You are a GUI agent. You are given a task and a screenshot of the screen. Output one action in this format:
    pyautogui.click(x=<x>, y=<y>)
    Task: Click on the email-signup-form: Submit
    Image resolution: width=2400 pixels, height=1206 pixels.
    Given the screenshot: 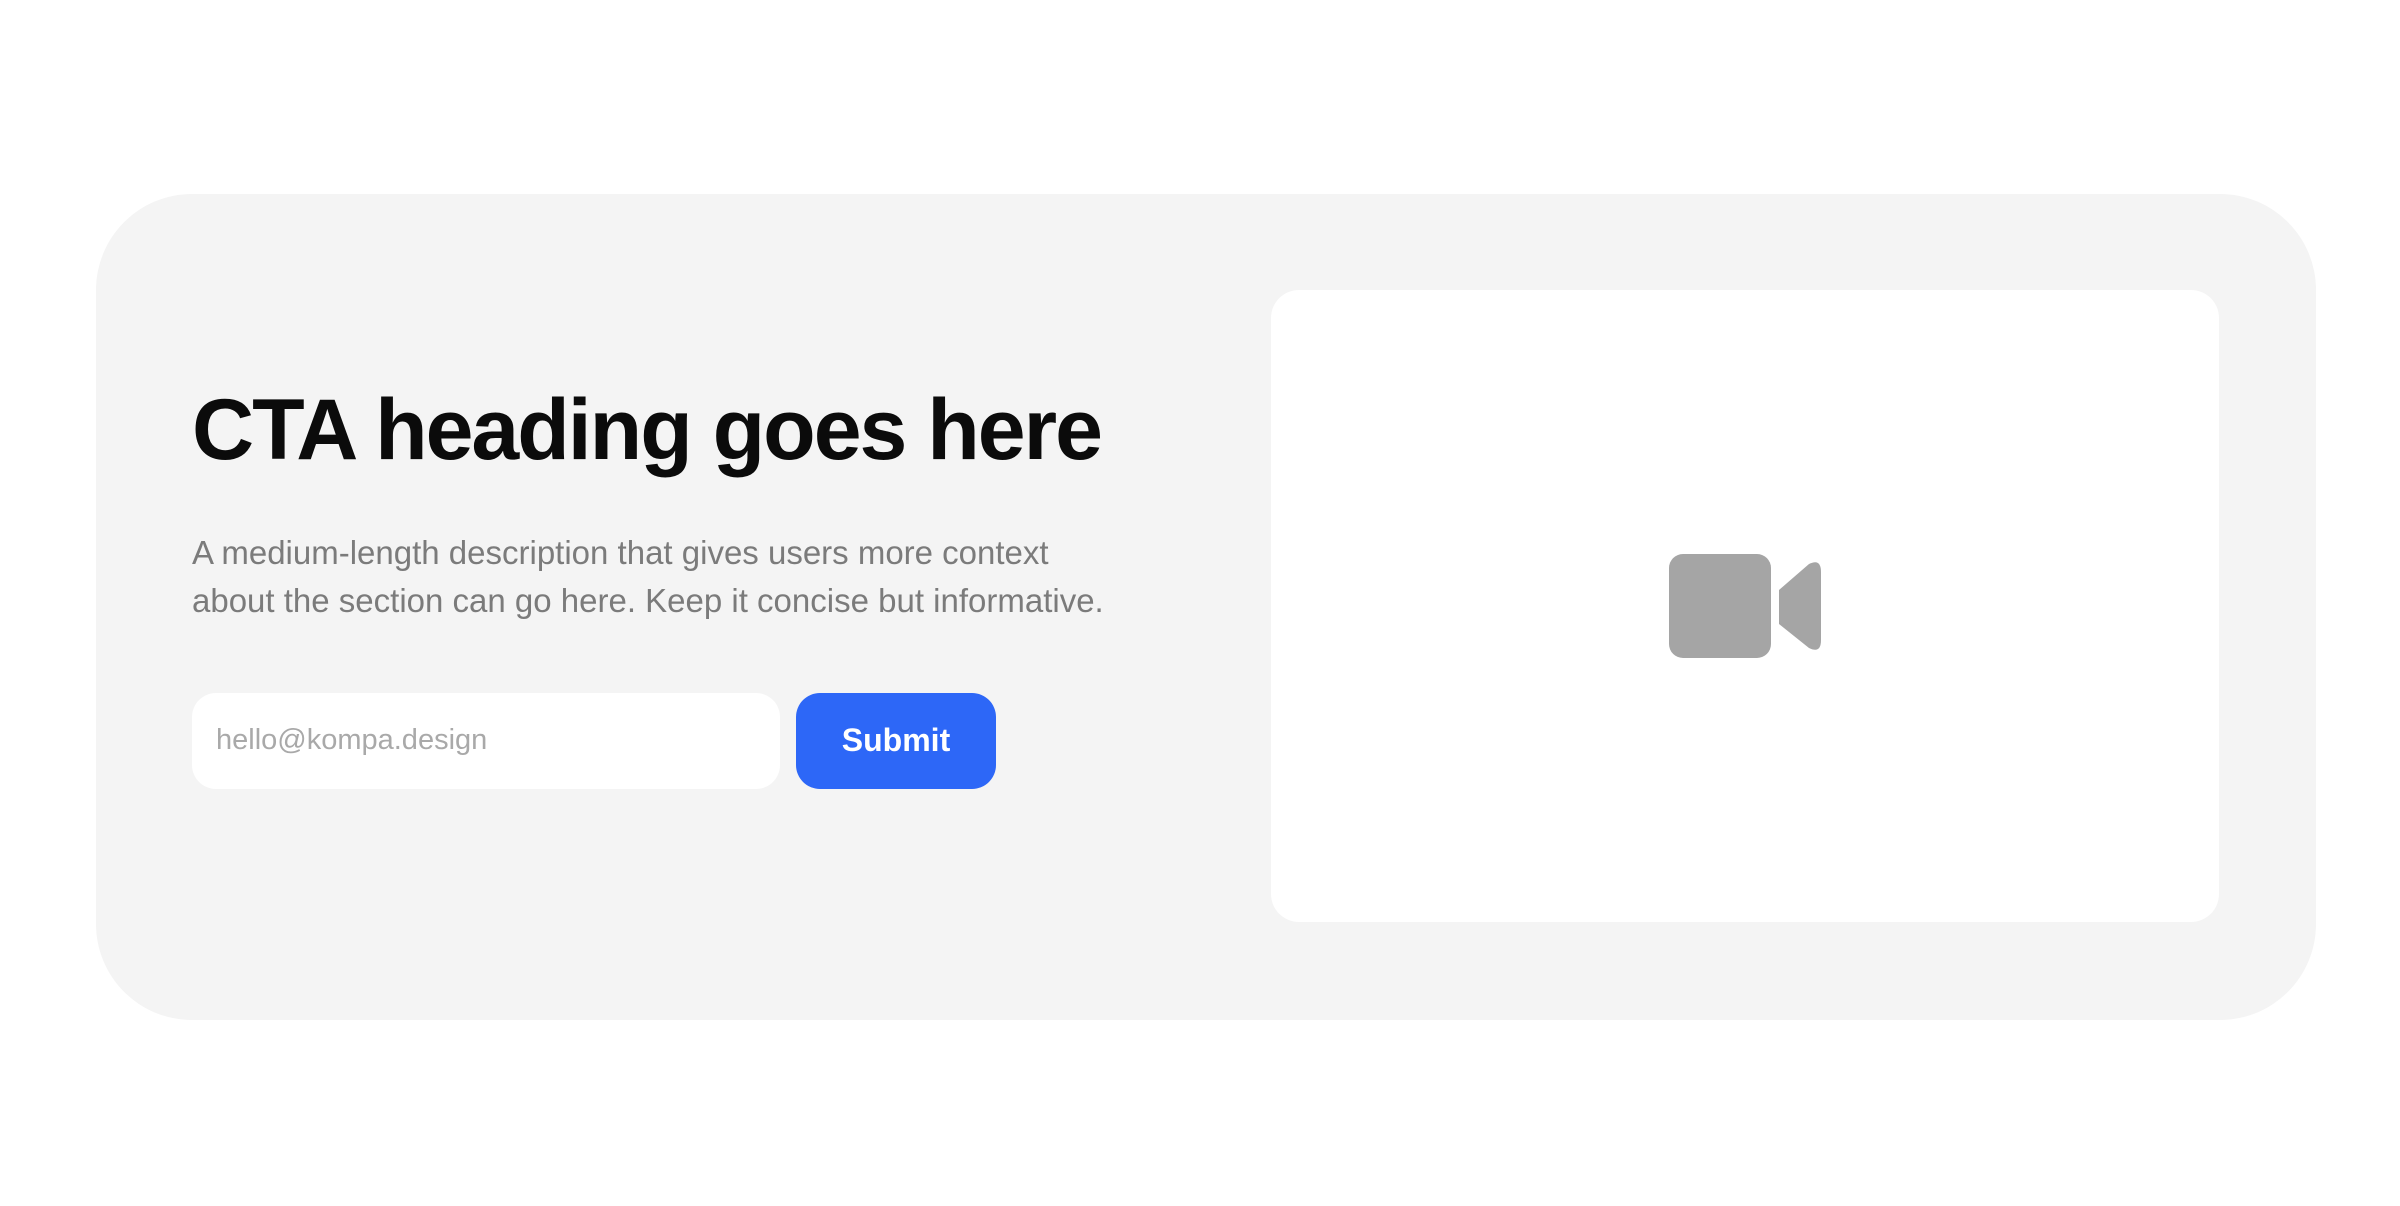 What is the action you would take?
    pyautogui.click(x=672, y=740)
    